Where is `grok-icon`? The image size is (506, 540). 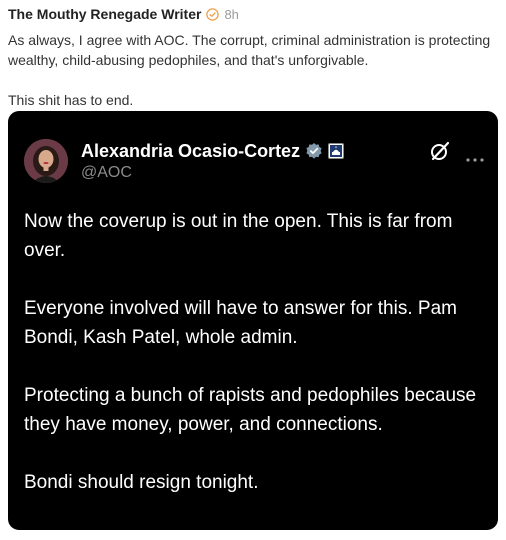
grok-icon is located at coordinates (440, 151).